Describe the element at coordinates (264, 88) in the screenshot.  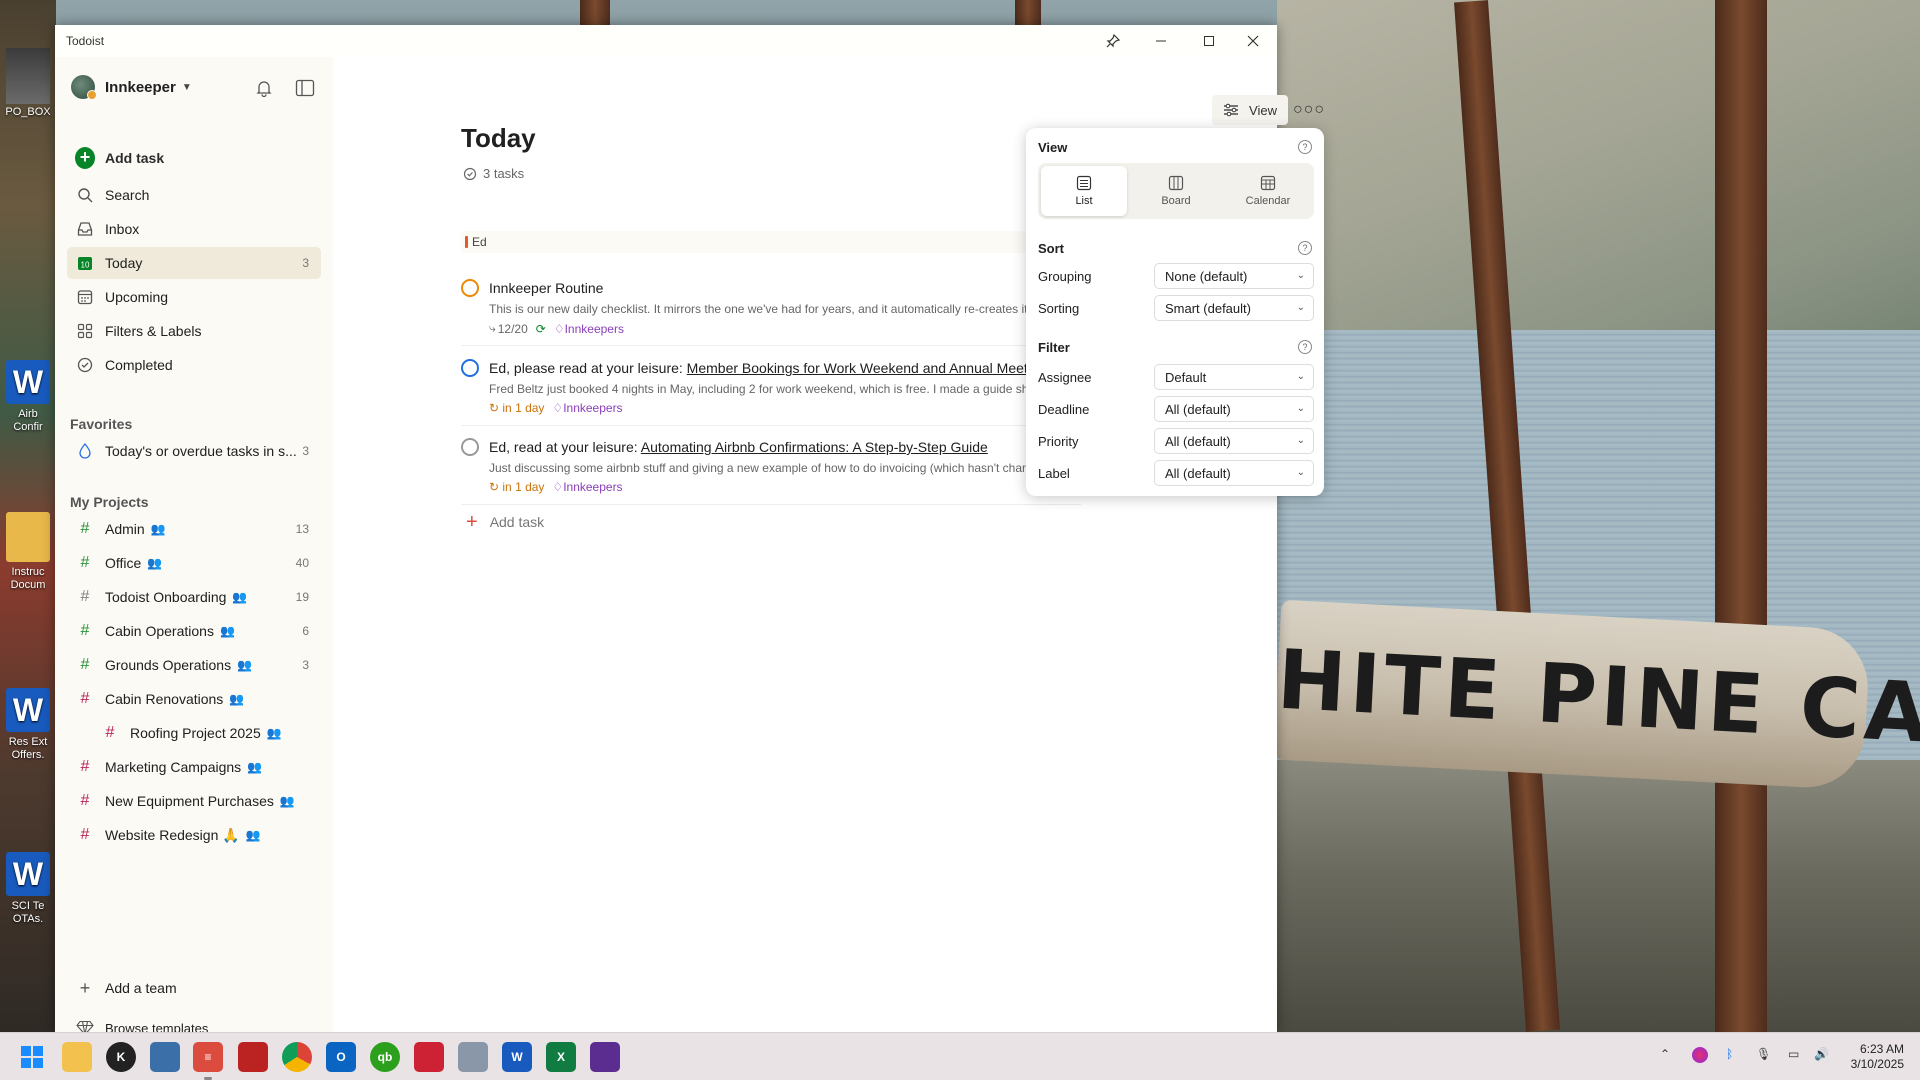
I see `notifications-button` at that location.